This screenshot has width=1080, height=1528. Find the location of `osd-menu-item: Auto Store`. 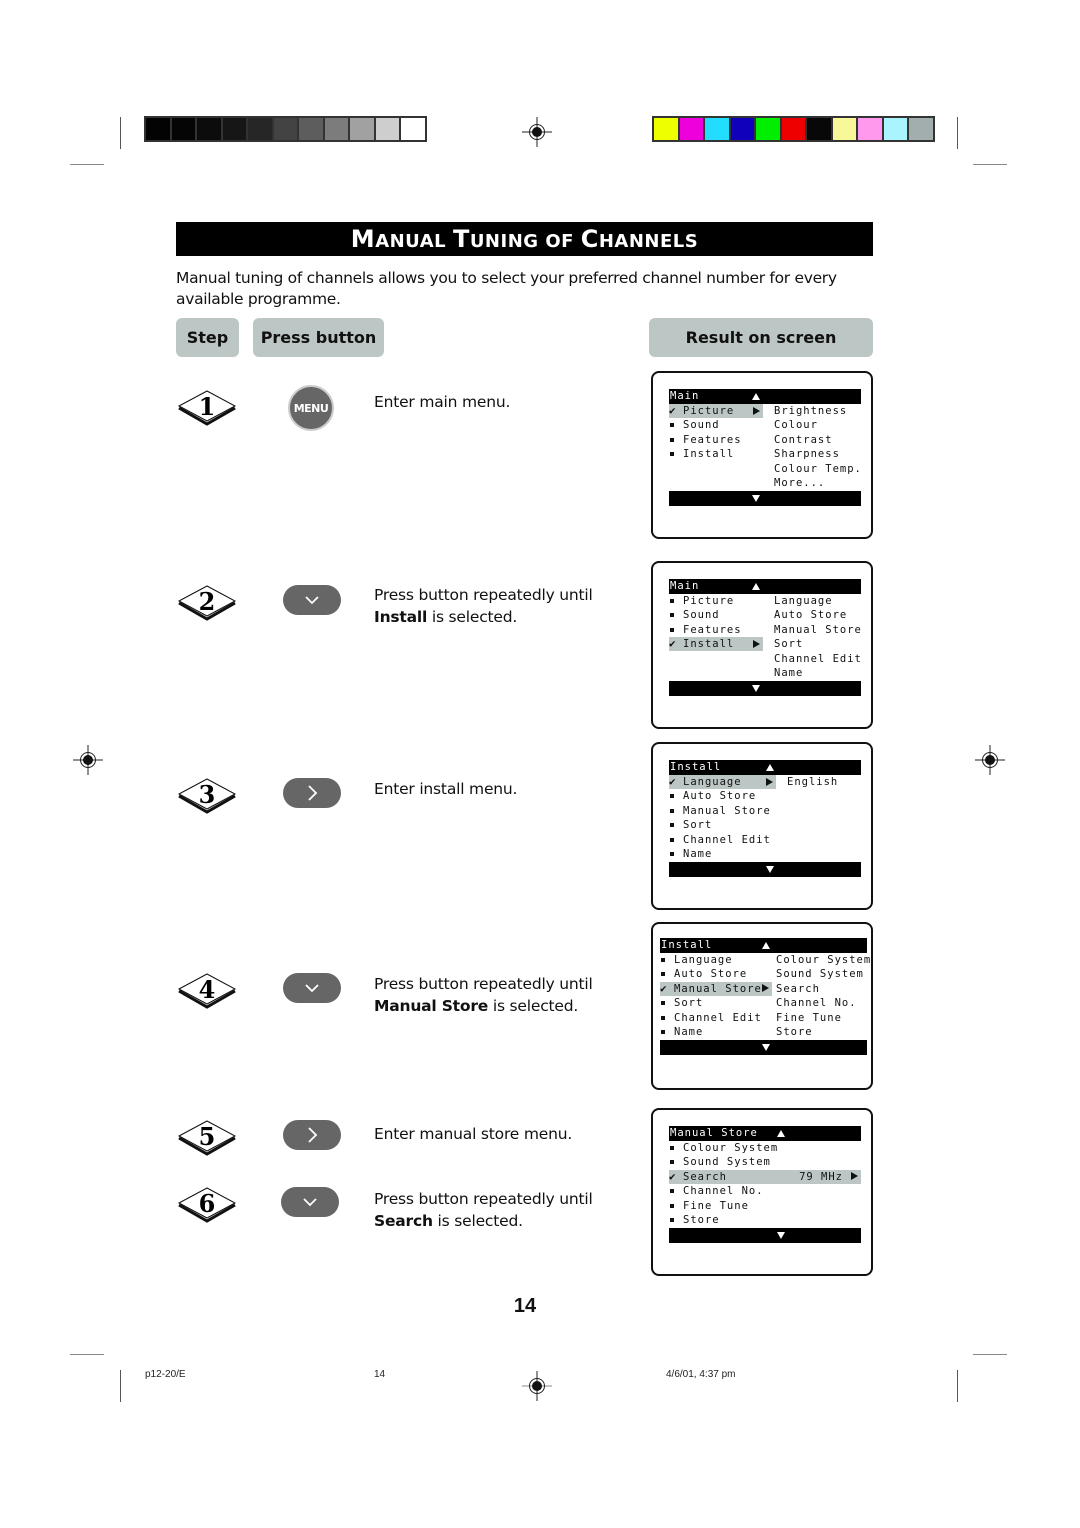

osd-menu-item: Auto Store is located at coordinates (722, 796).